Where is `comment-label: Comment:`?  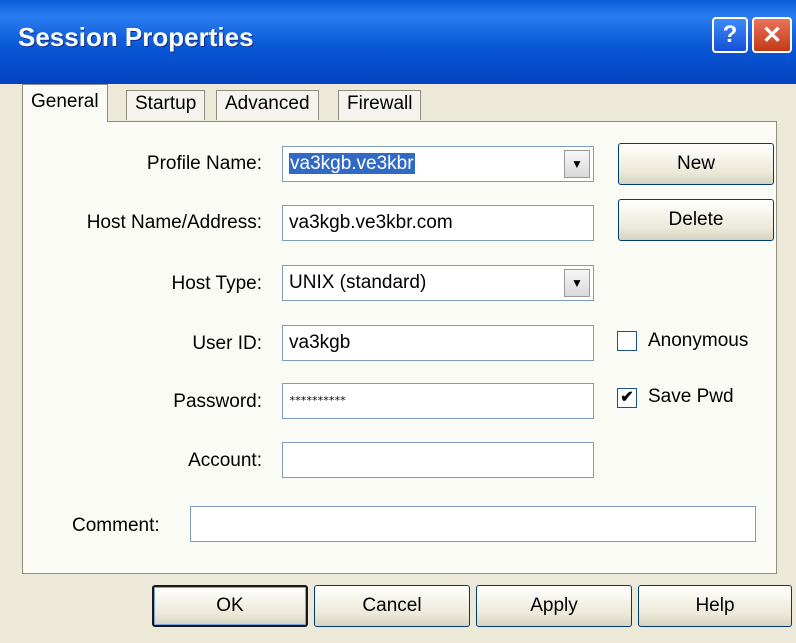 comment-label: Comment: is located at coordinates (116, 525).